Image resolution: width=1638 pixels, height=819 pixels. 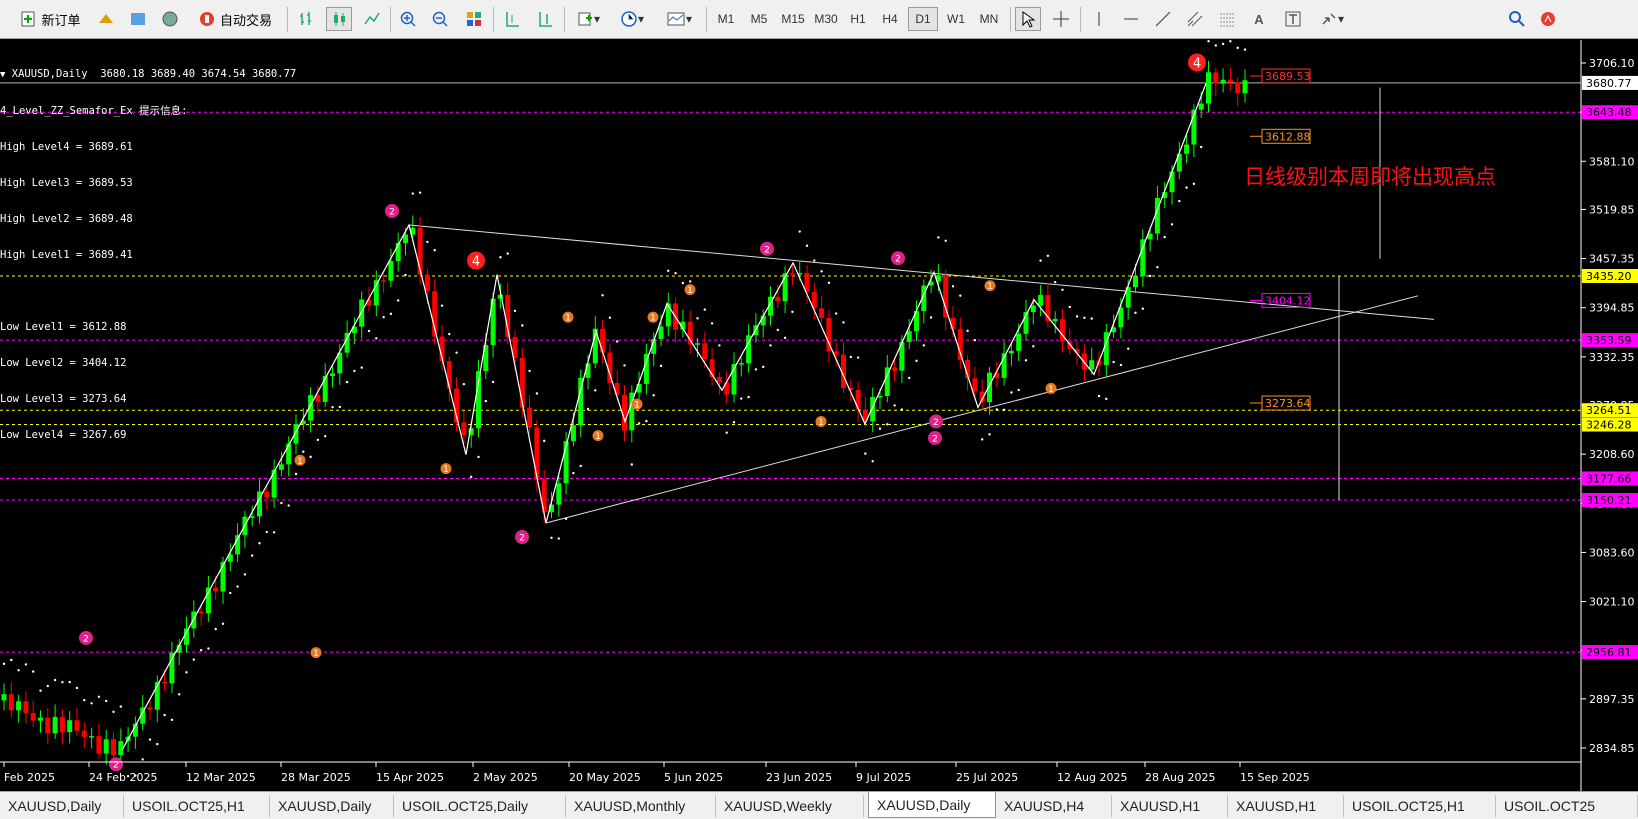 What do you see at coordinates (1567, 806) in the screenshot?
I see `chart-tab: USOIL.OCT25` at bounding box center [1567, 806].